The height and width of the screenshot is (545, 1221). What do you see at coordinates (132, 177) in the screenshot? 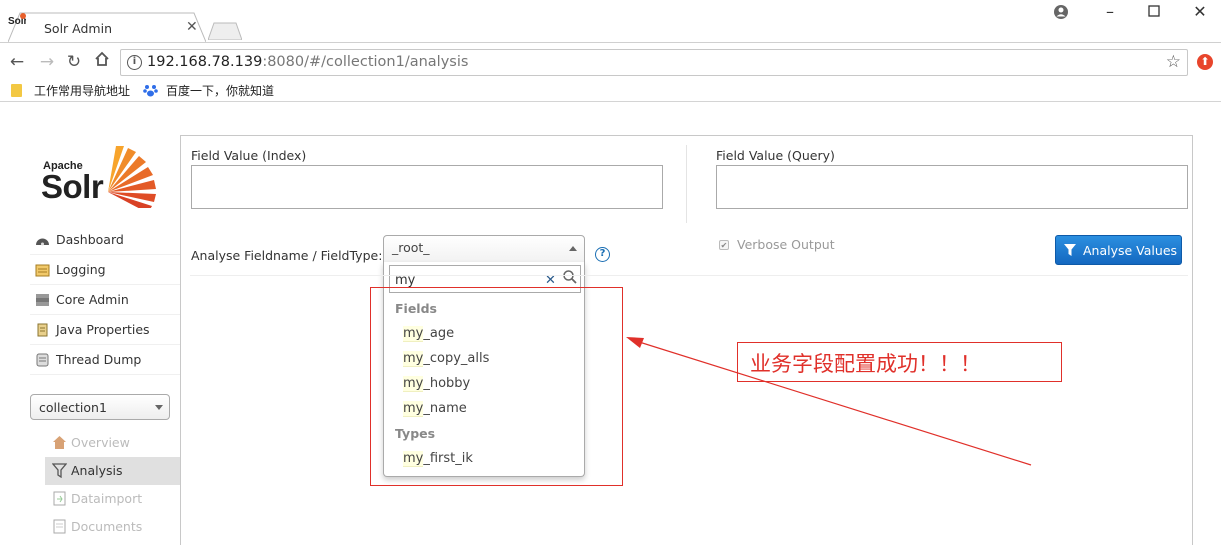
I see `solr-sun-icon` at bounding box center [132, 177].